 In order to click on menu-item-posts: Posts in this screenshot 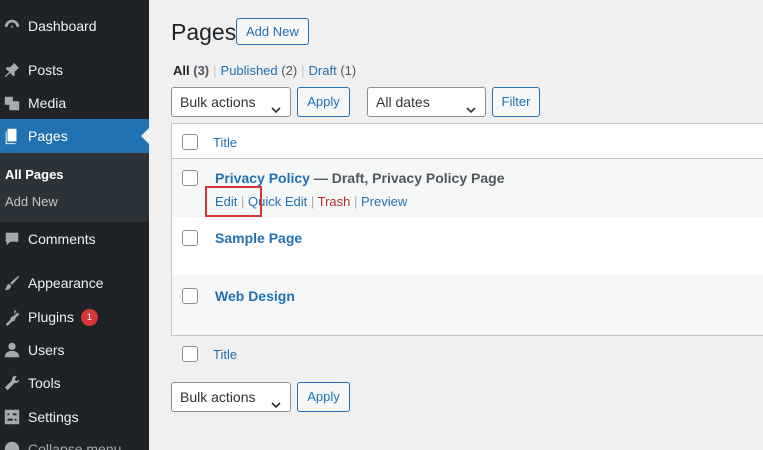, I will do `click(74, 70)`.